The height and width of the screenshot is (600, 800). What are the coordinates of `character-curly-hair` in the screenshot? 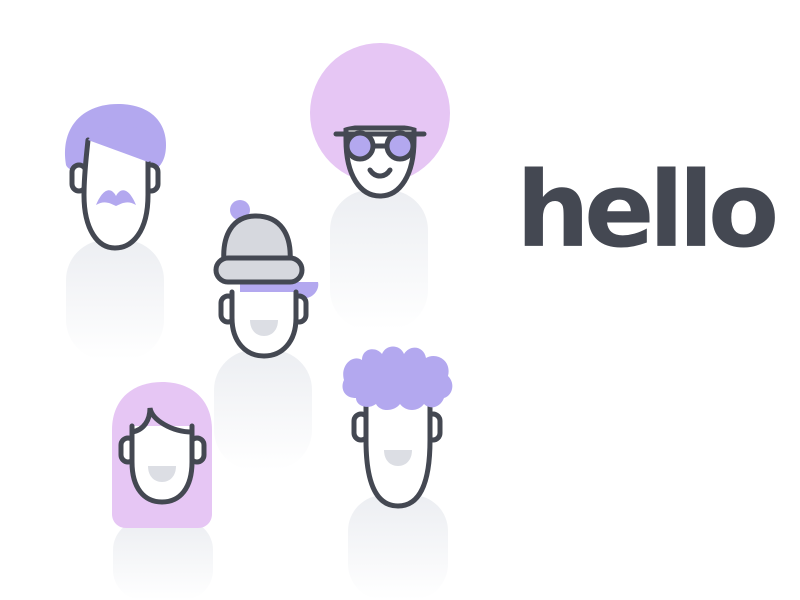 It's located at (397, 473).